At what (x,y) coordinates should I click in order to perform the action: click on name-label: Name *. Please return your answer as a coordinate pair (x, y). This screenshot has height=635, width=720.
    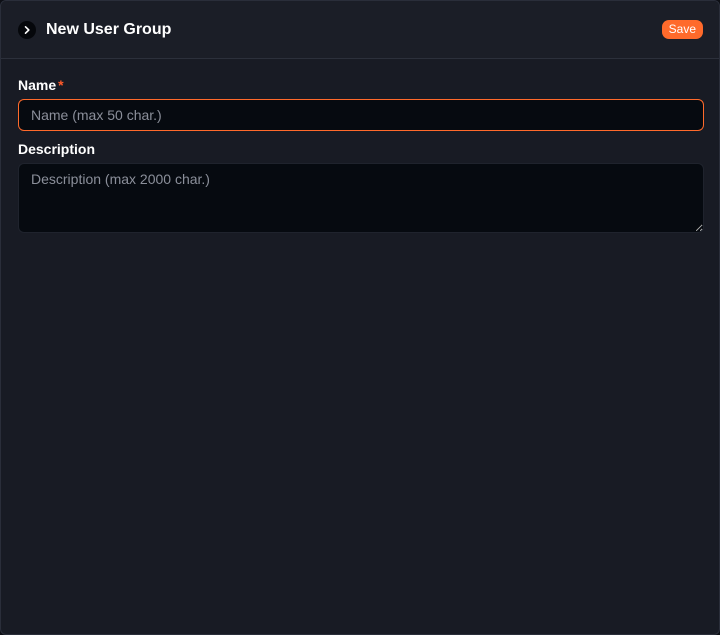
    Looking at the image, I should click on (41, 85).